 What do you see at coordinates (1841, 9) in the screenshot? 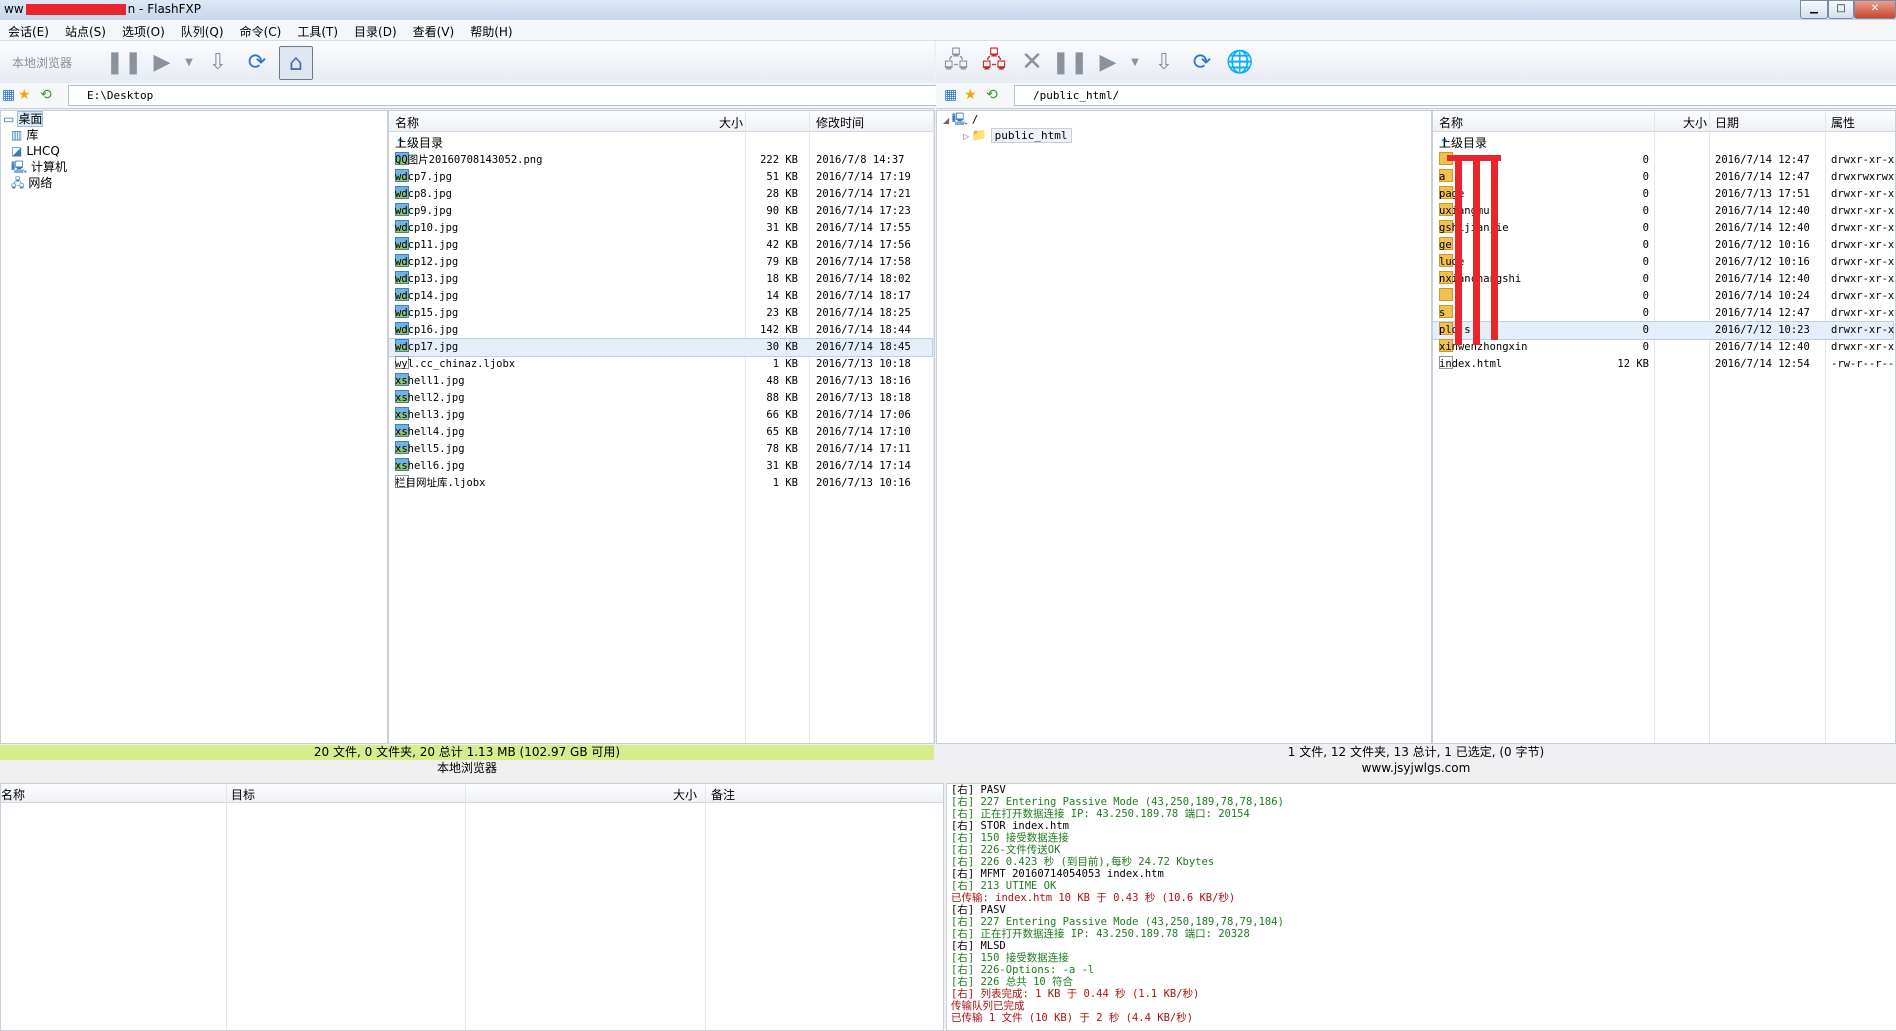
I see `maximize-button: □` at bounding box center [1841, 9].